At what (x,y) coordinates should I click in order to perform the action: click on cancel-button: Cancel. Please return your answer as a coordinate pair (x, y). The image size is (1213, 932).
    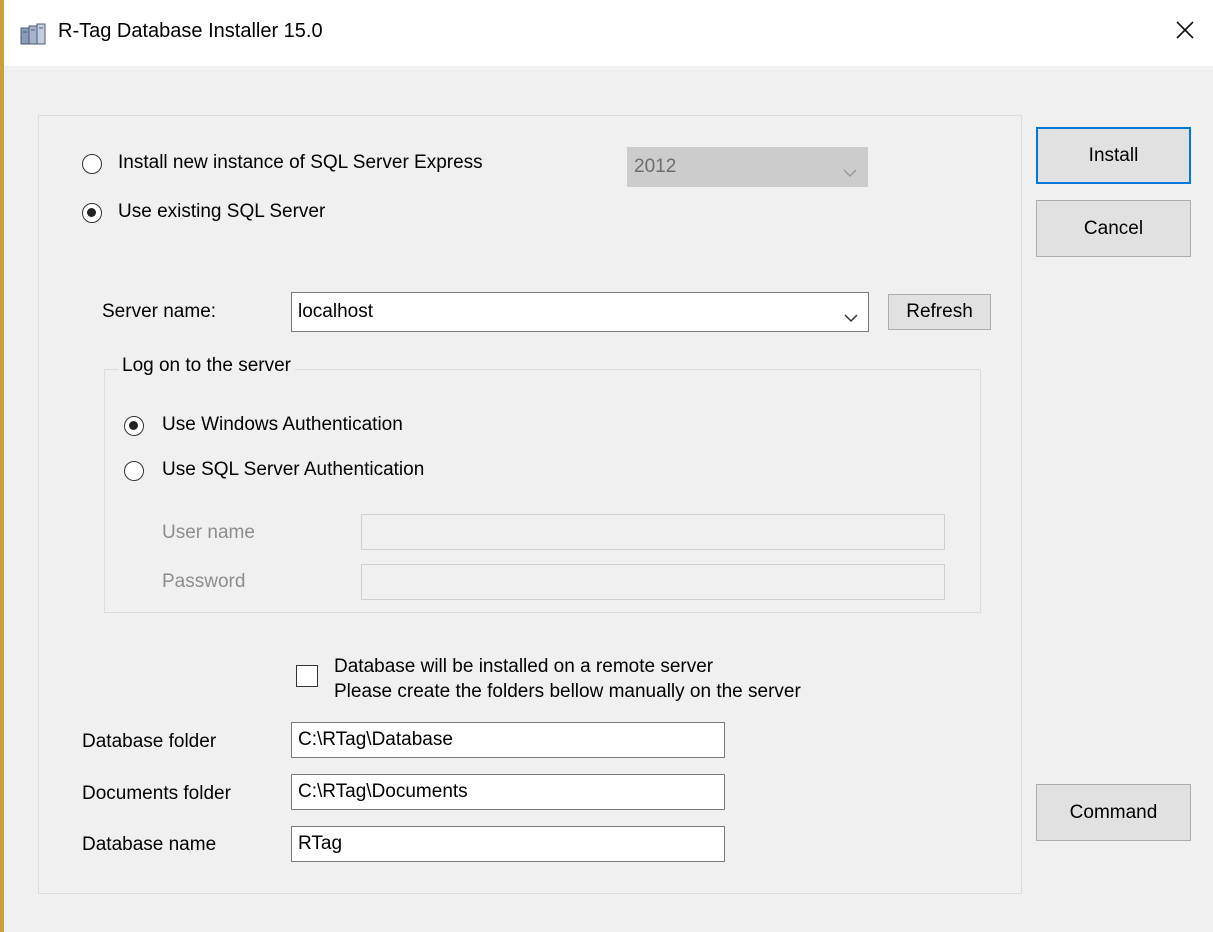
    Looking at the image, I should click on (1113, 228).